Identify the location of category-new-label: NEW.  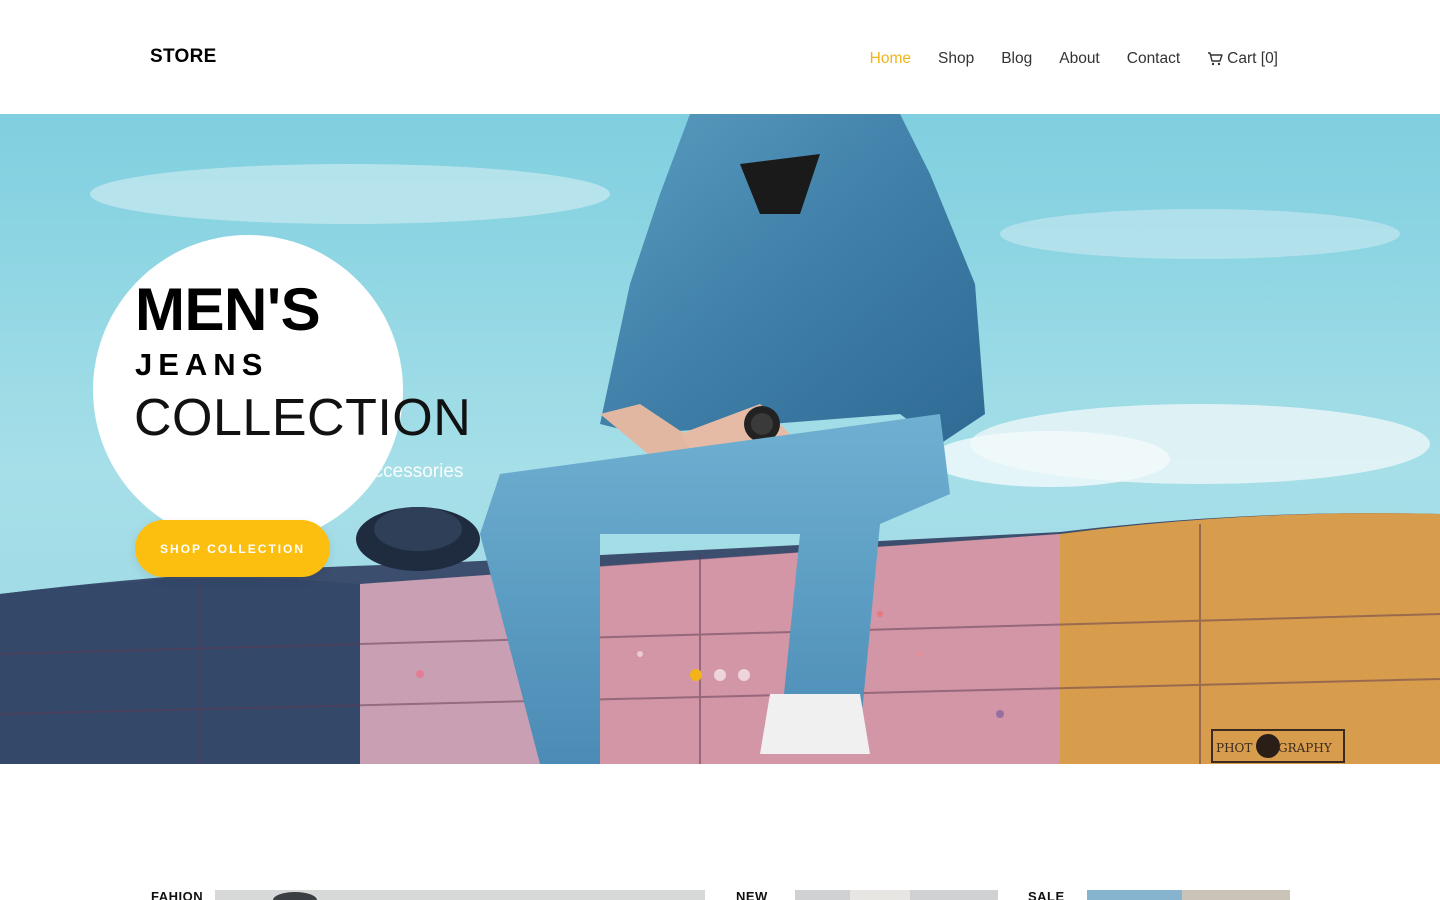
(756, 895).